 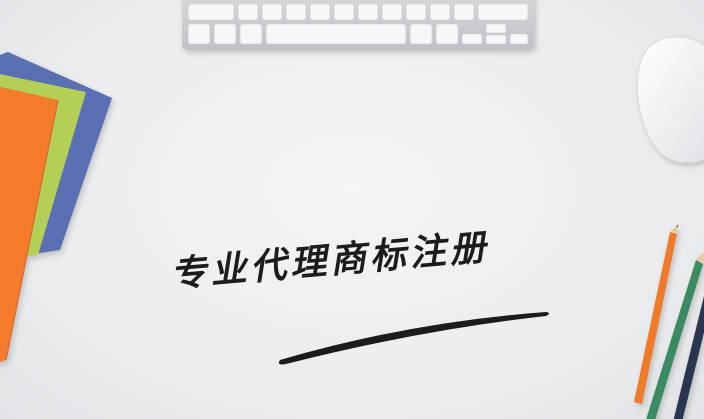 I want to click on pencil-orange, so click(x=656, y=314).